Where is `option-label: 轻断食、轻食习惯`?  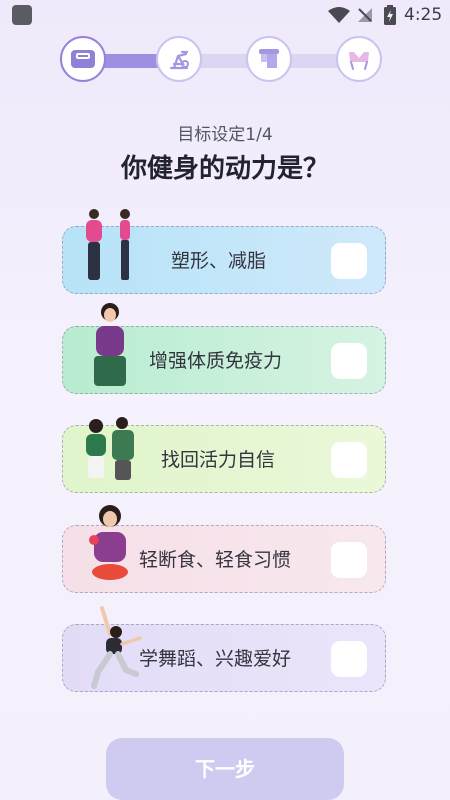
option-label: 轻断食、轻食习惯 is located at coordinates (215, 560).